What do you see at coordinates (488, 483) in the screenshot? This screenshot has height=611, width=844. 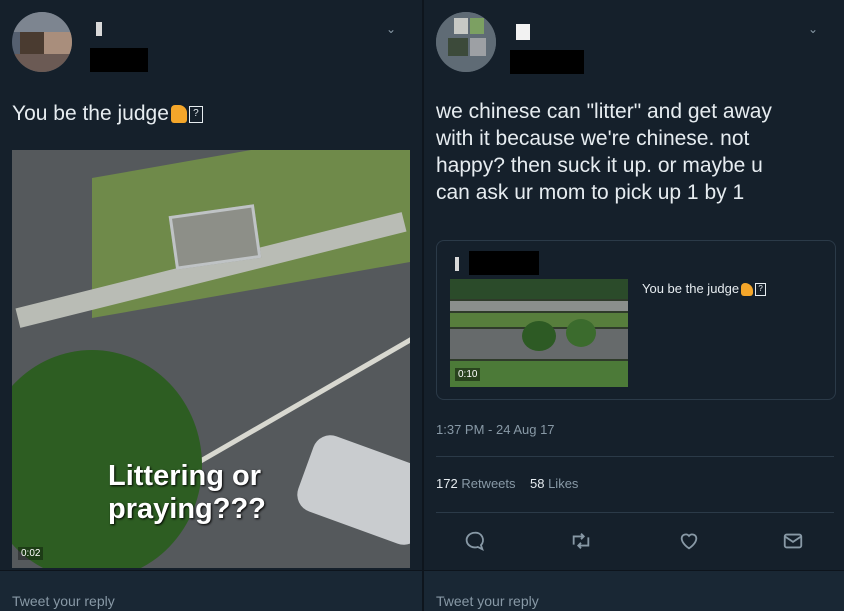 I see `retweets-label: Retweets` at bounding box center [488, 483].